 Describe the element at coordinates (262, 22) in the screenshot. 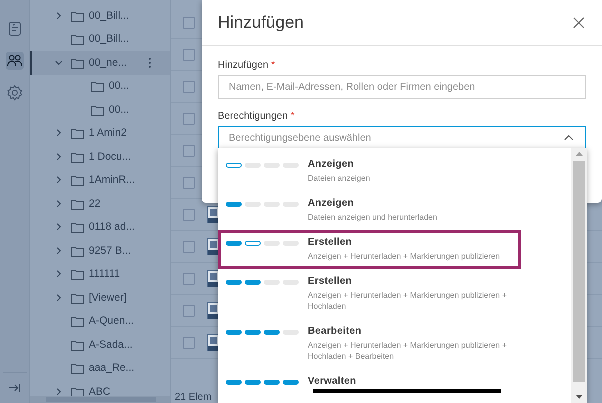

I see `dialog-title: Hinzufügen` at that location.